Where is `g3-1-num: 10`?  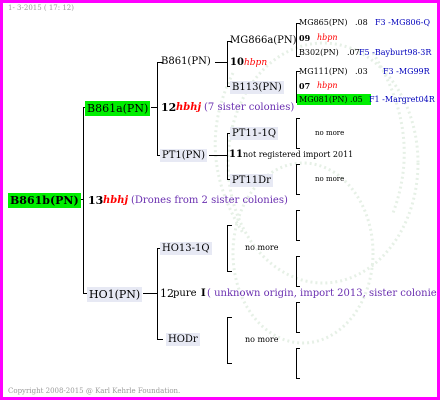 g3-1-num: 10 is located at coordinates (237, 62).